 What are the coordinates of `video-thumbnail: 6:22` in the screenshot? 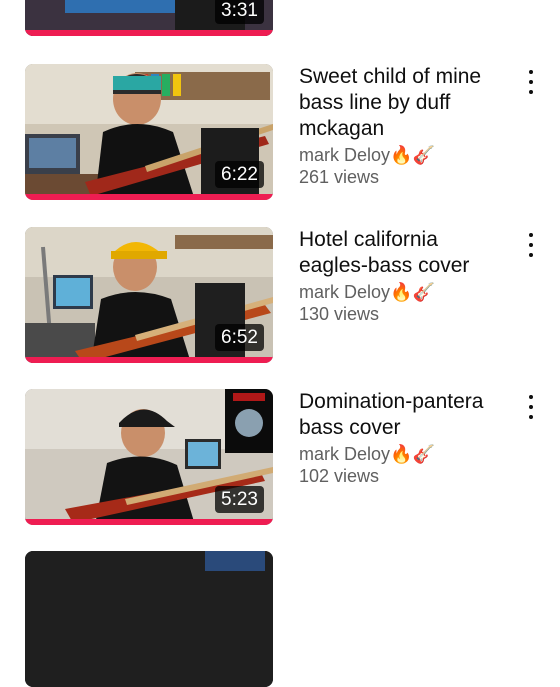 It's located at (149, 132).